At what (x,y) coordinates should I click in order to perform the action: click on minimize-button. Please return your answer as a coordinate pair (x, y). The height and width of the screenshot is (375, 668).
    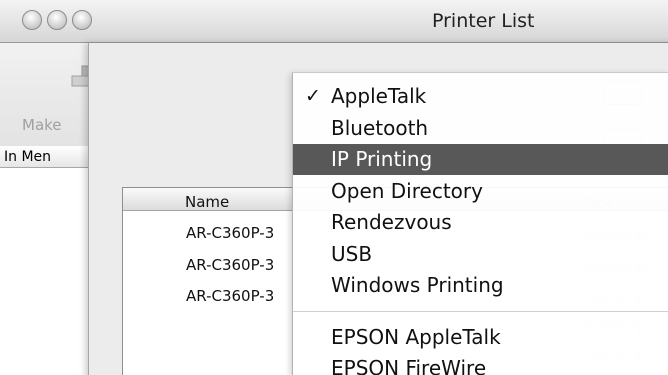
    Looking at the image, I should click on (57, 20).